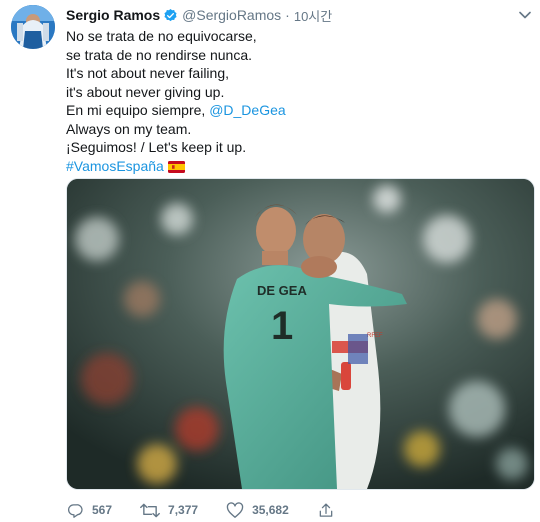 The image size is (540, 522). What do you see at coordinates (296, 110) in the screenshot?
I see `tweet-text-mention-line: En mi equipo siempre, @D_DeGea` at bounding box center [296, 110].